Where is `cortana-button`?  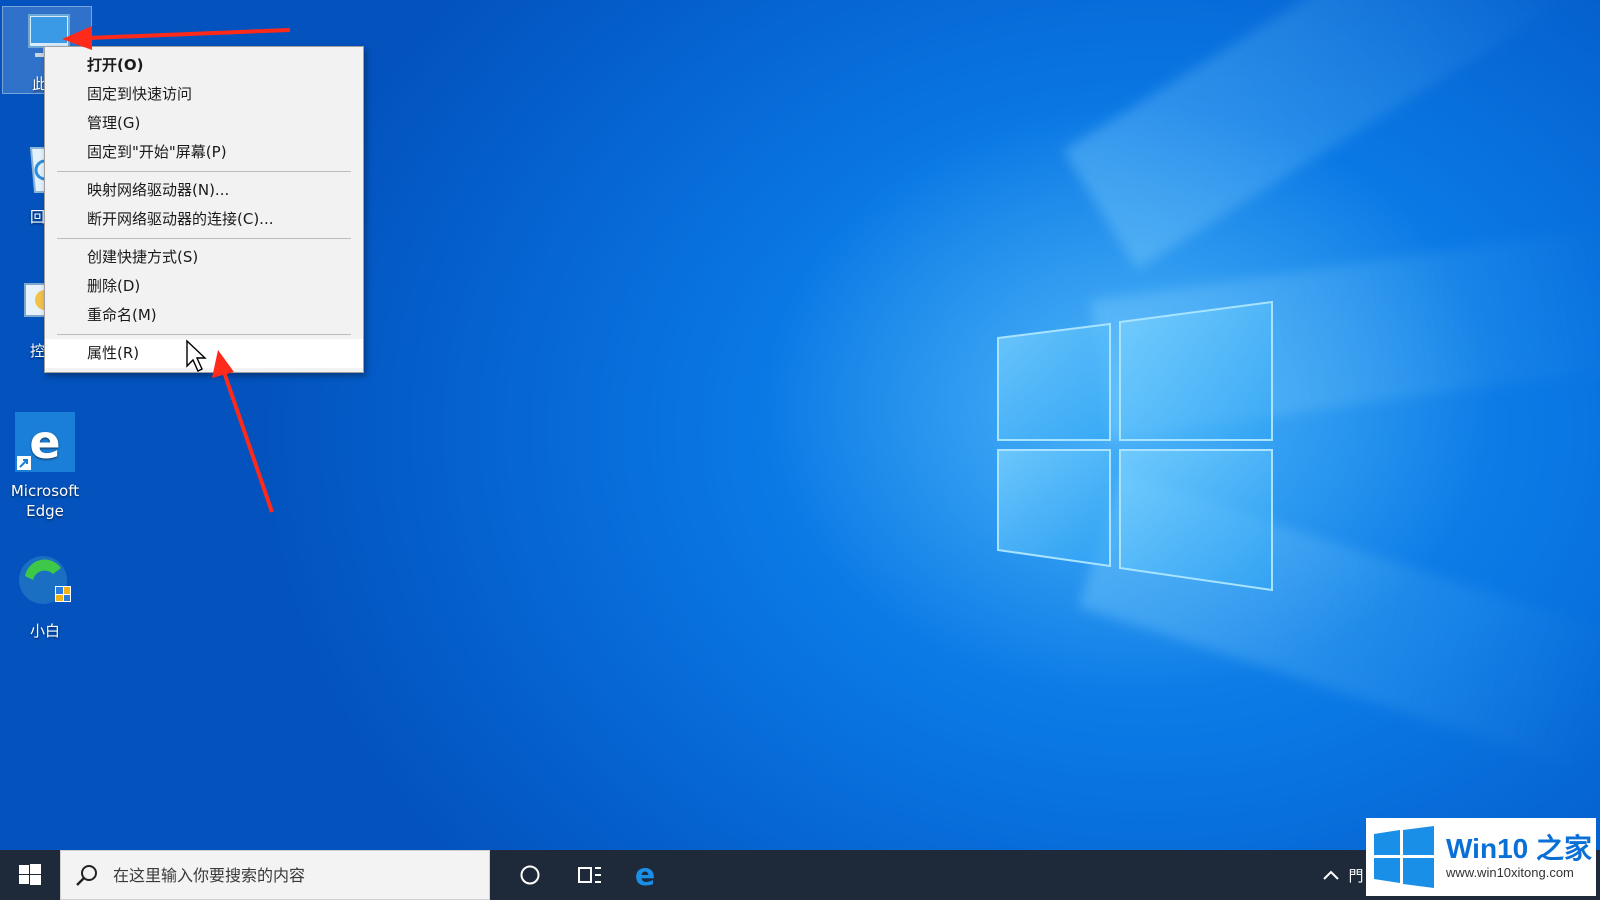
cortana-button is located at coordinates (530, 875).